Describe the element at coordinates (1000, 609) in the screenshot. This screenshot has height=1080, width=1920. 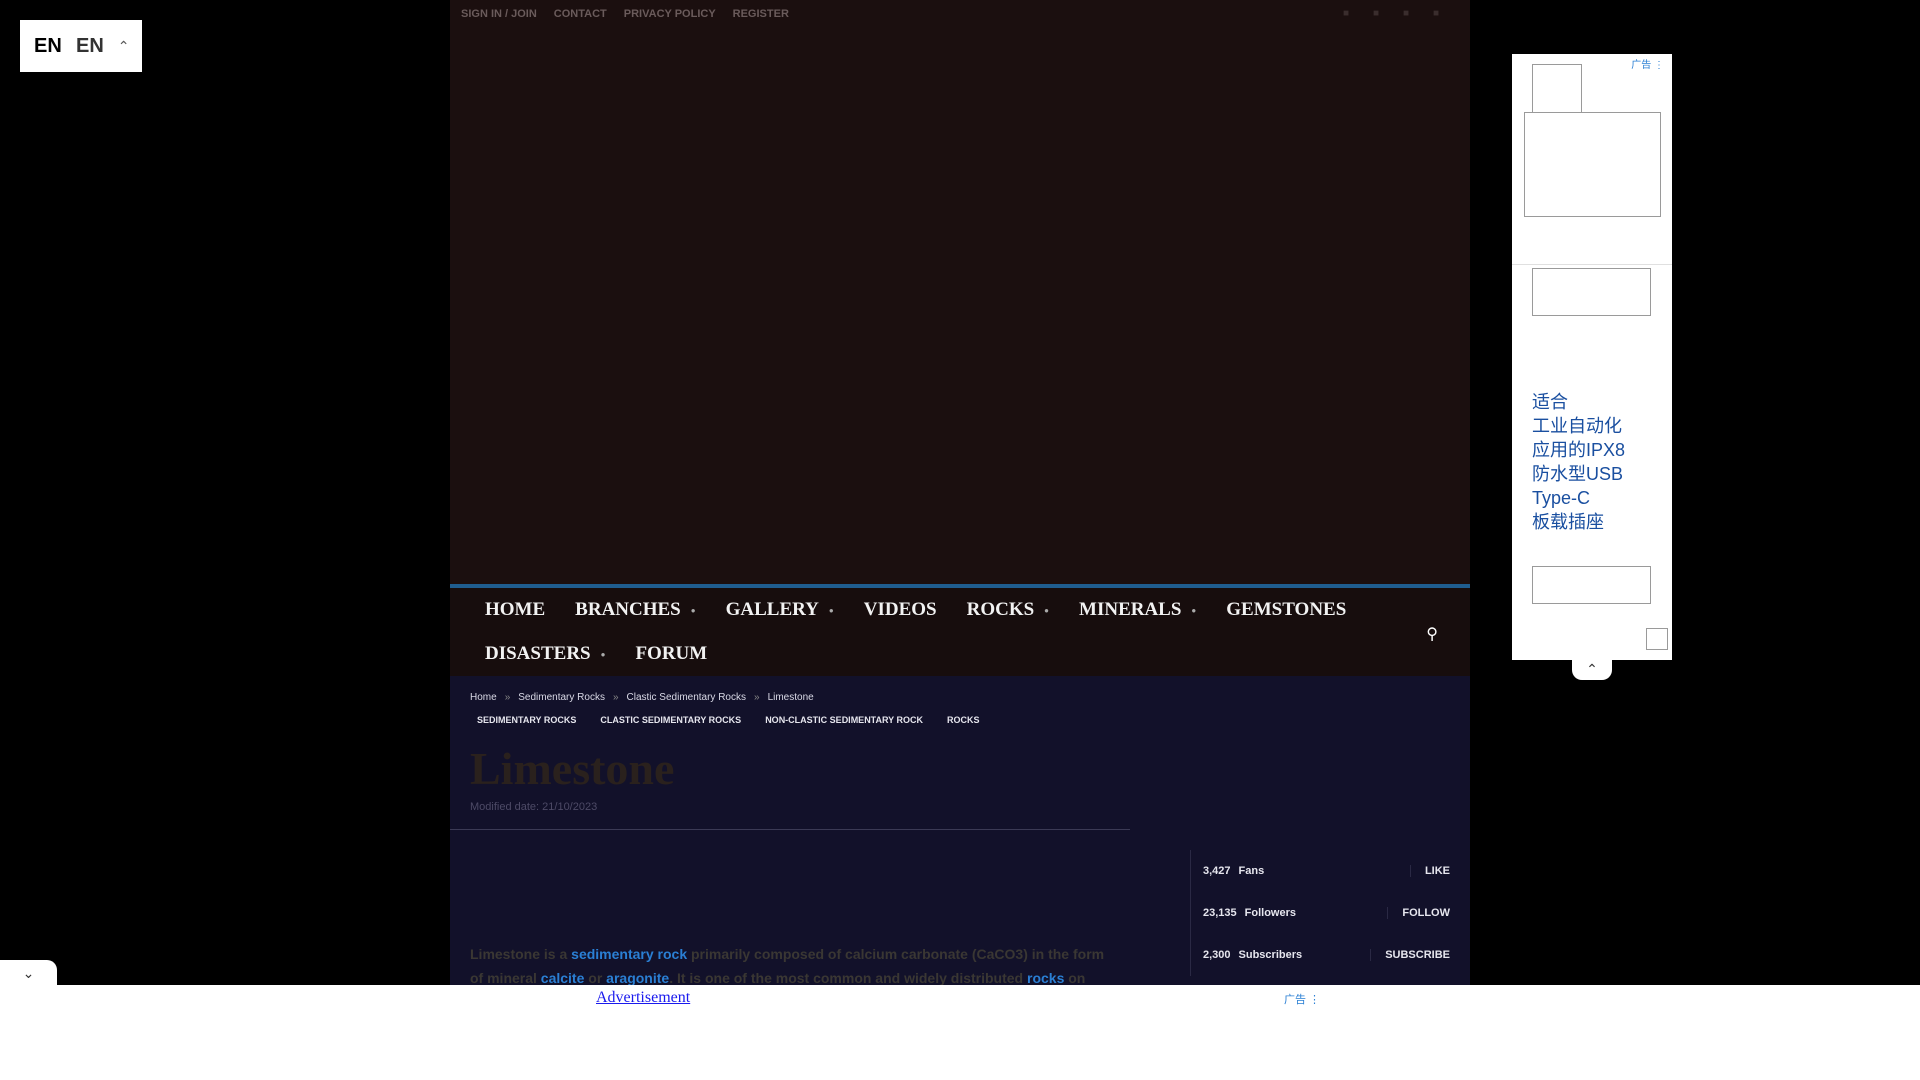
I see `nav-label: ROCKS` at that location.